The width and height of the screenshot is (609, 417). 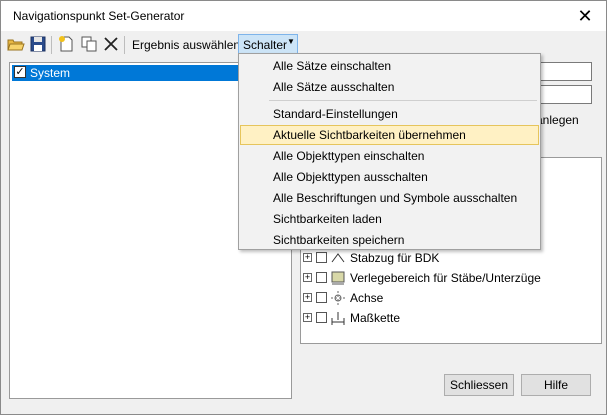 What do you see at coordinates (335, 114) in the screenshot?
I see `menu-item-label: Standard-Einstellungen` at bounding box center [335, 114].